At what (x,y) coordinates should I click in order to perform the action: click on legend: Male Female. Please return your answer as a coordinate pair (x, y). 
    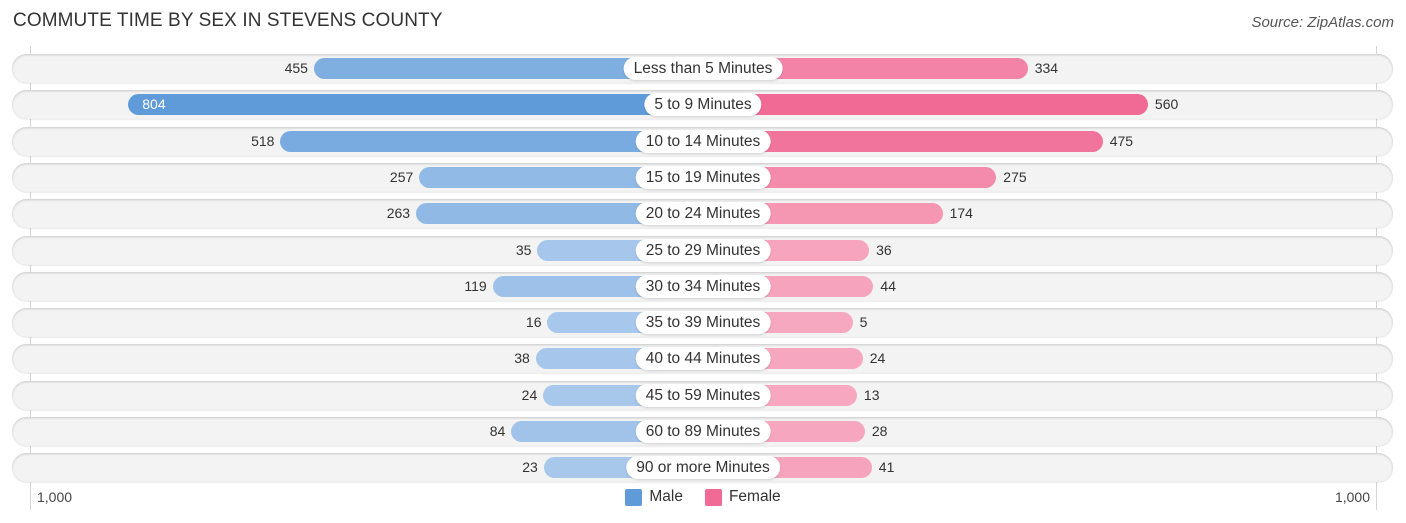
    Looking at the image, I should click on (703, 497).